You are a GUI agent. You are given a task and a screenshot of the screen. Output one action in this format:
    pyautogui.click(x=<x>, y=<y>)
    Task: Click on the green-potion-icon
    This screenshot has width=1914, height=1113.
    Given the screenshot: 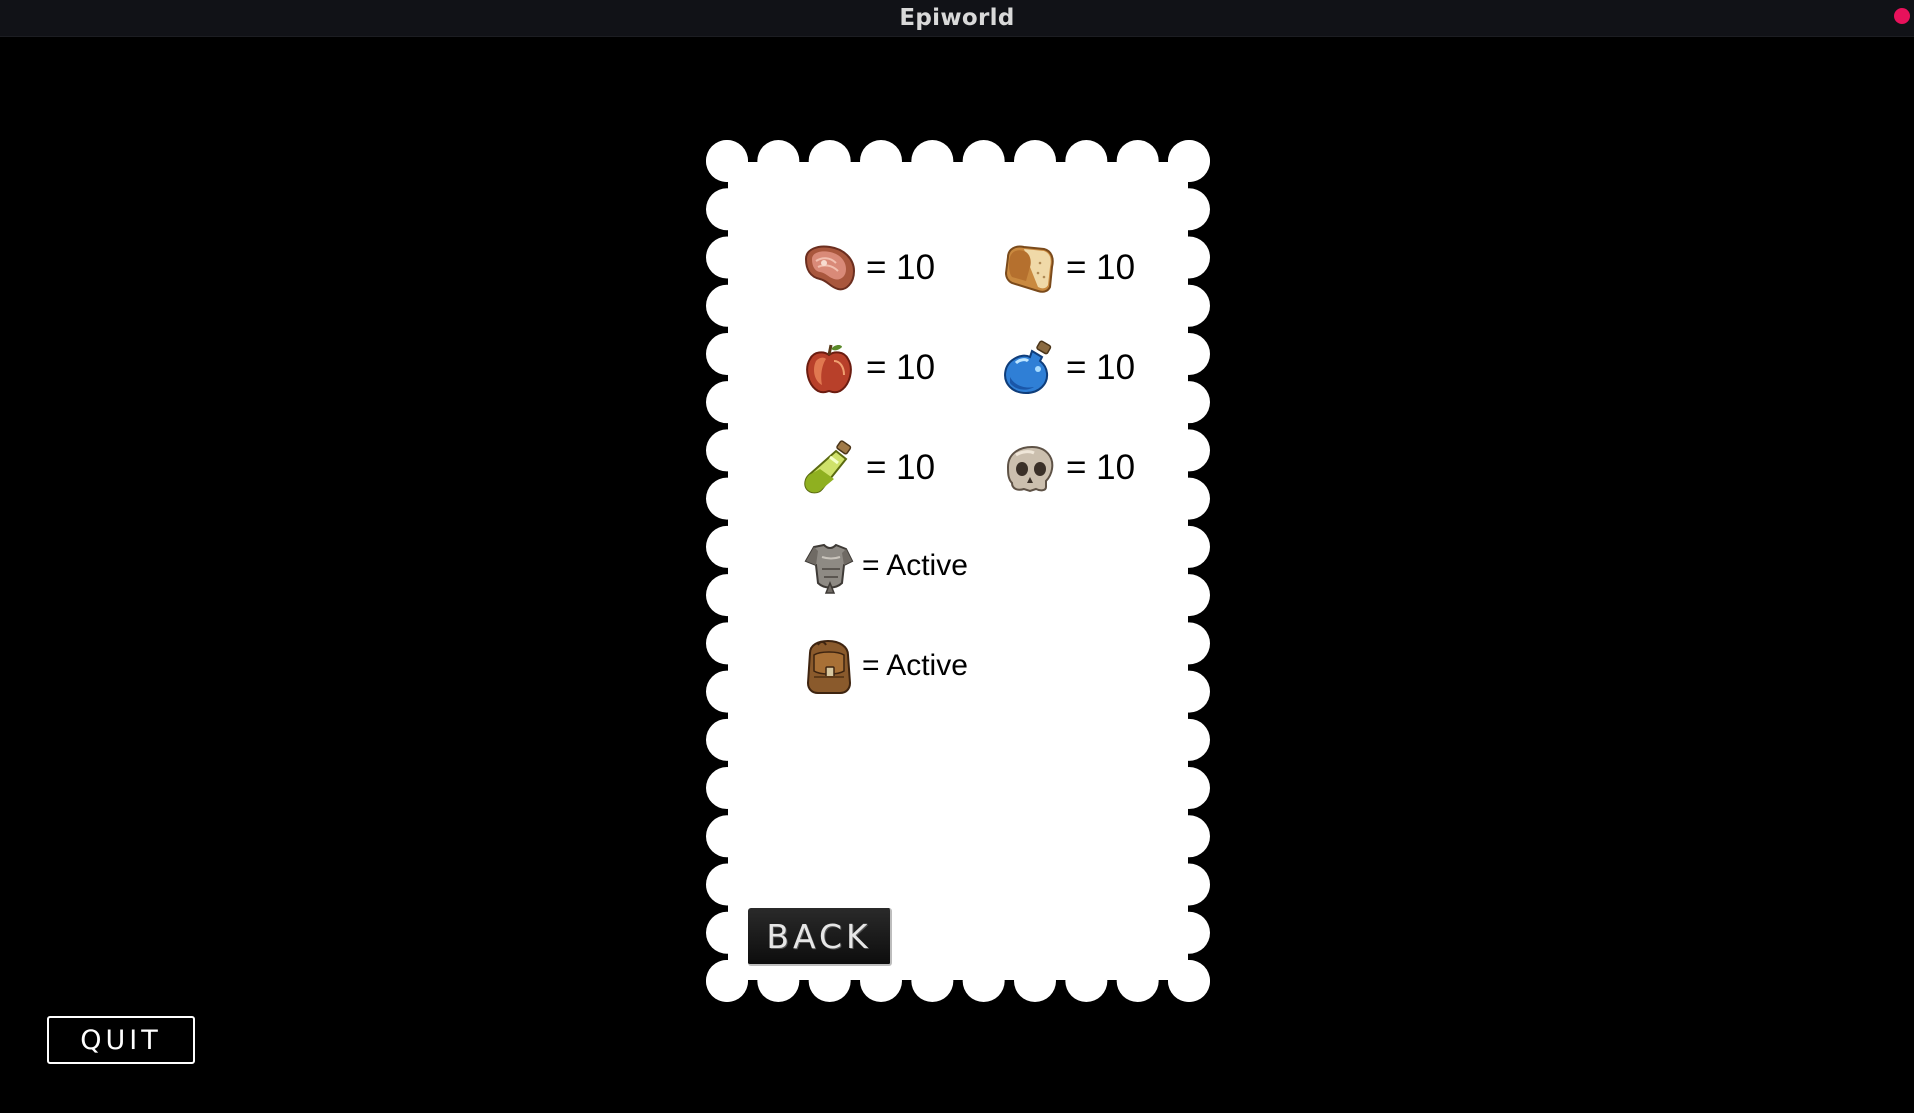 What is the action you would take?
    pyautogui.click(x=828, y=467)
    